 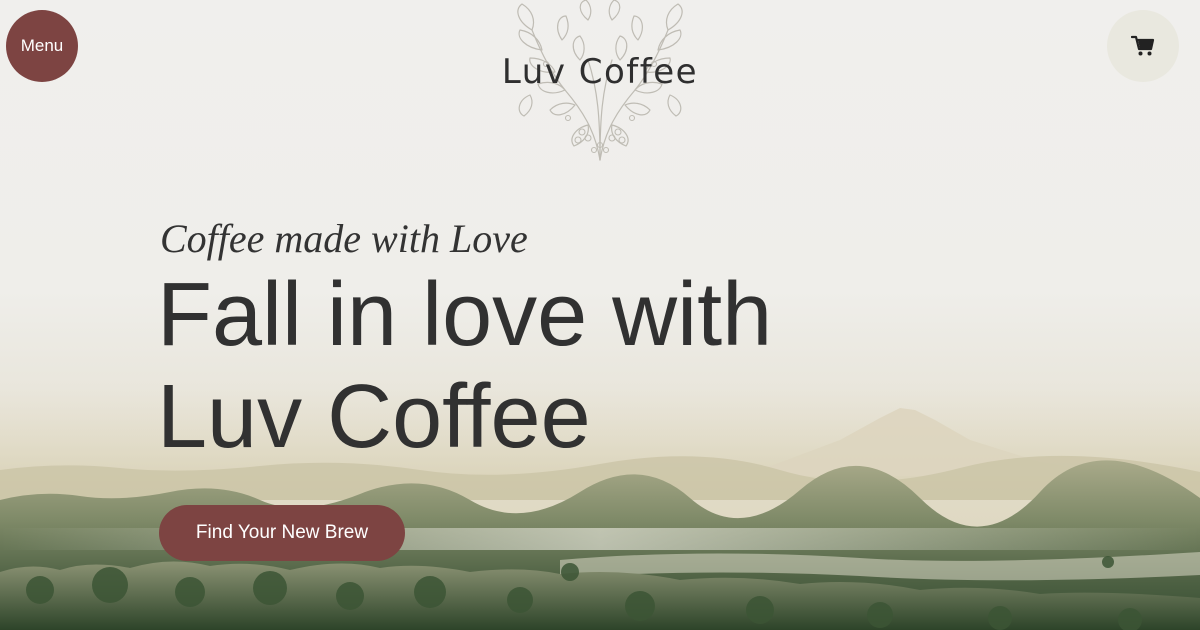 I want to click on hero-headline-line-1: Fall in love with, so click(x=465, y=315).